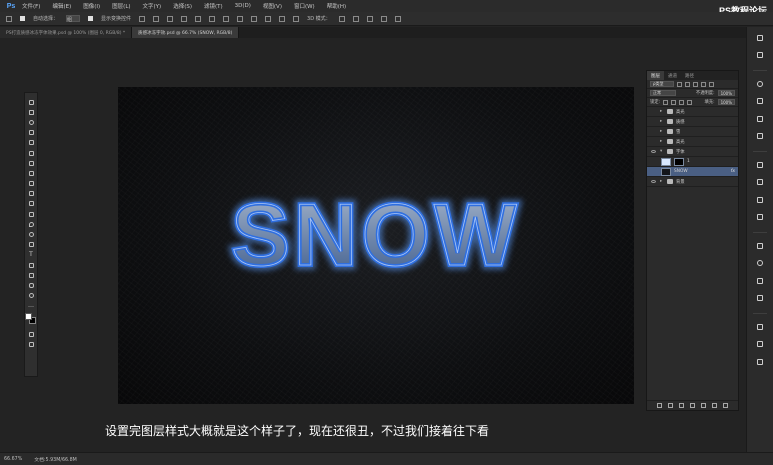 The width and height of the screenshot is (773, 465). Describe the element at coordinates (31, 6) in the screenshot. I see `menu-file: 文件(F)` at that location.